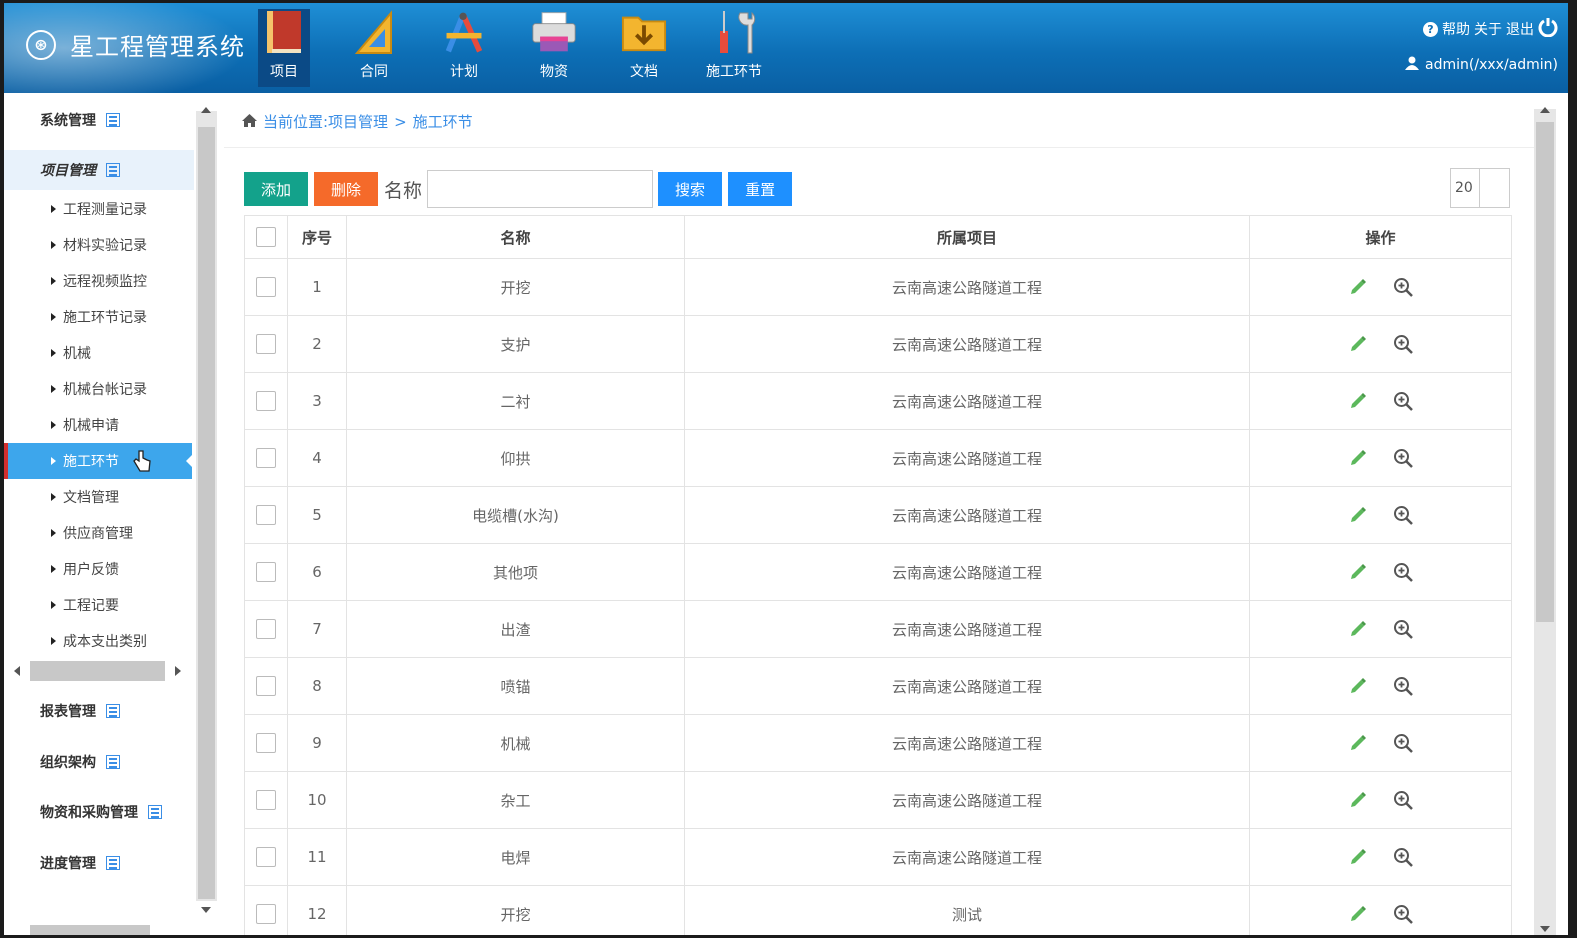 This screenshot has width=1577, height=938. Describe the element at coordinates (346, 189) in the screenshot. I see `delete-button: 删除` at that location.